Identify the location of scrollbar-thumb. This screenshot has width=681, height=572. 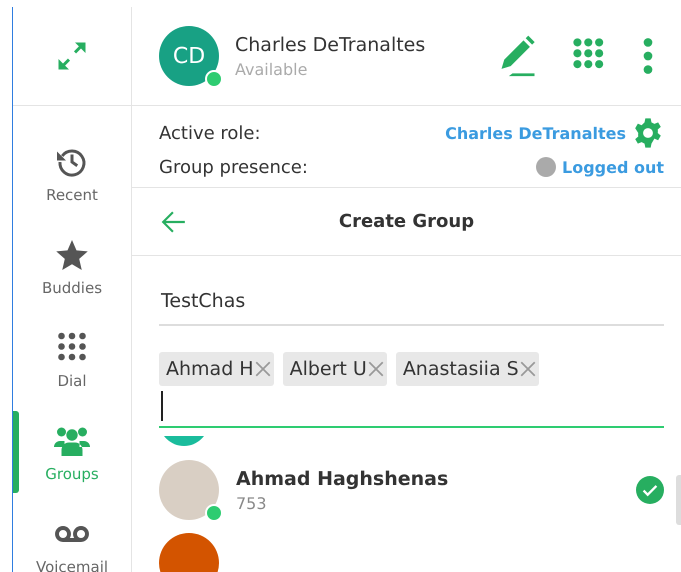
(678, 500).